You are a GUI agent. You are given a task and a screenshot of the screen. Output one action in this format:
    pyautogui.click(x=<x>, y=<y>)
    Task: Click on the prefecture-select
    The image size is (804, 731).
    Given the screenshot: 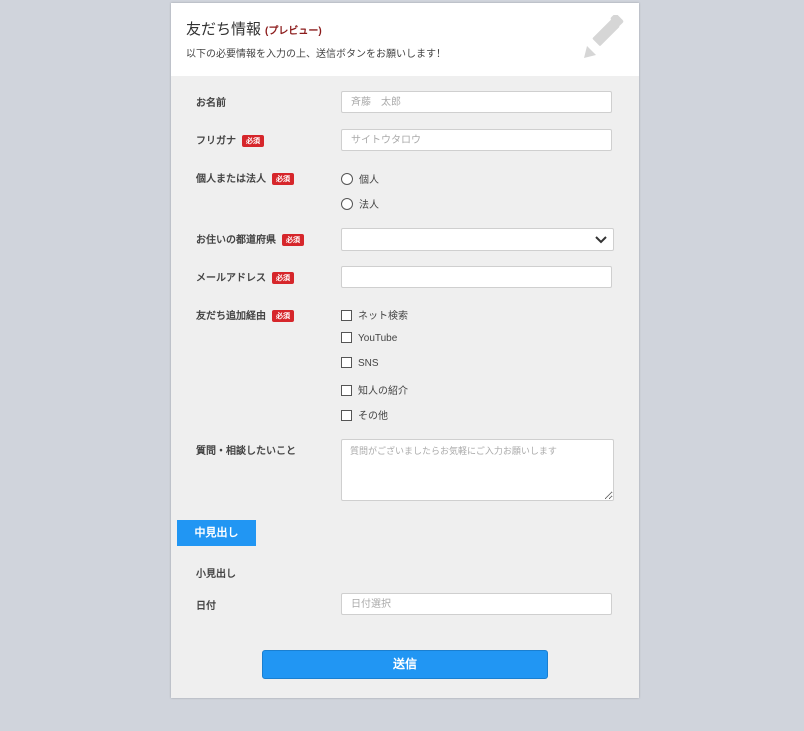 What is the action you would take?
    pyautogui.click(x=477, y=239)
    